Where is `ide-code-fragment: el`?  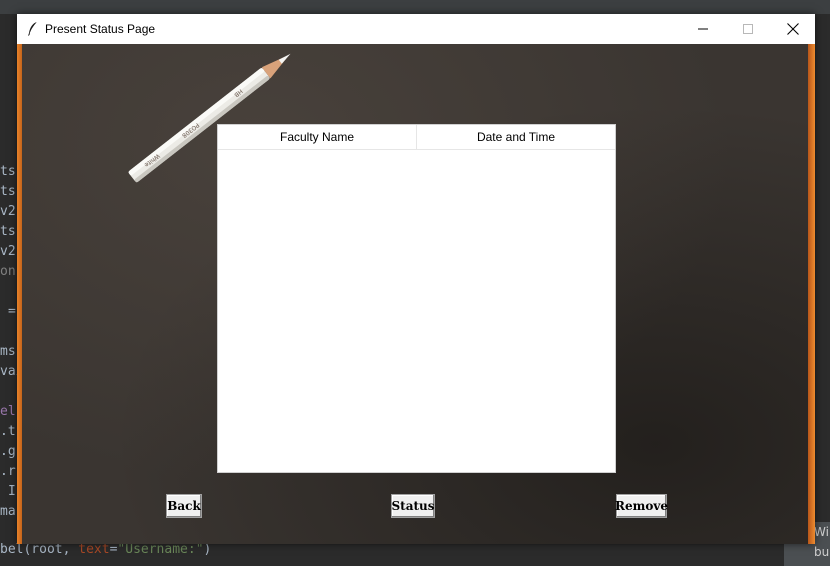
ide-code-fragment: el is located at coordinates (8, 411).